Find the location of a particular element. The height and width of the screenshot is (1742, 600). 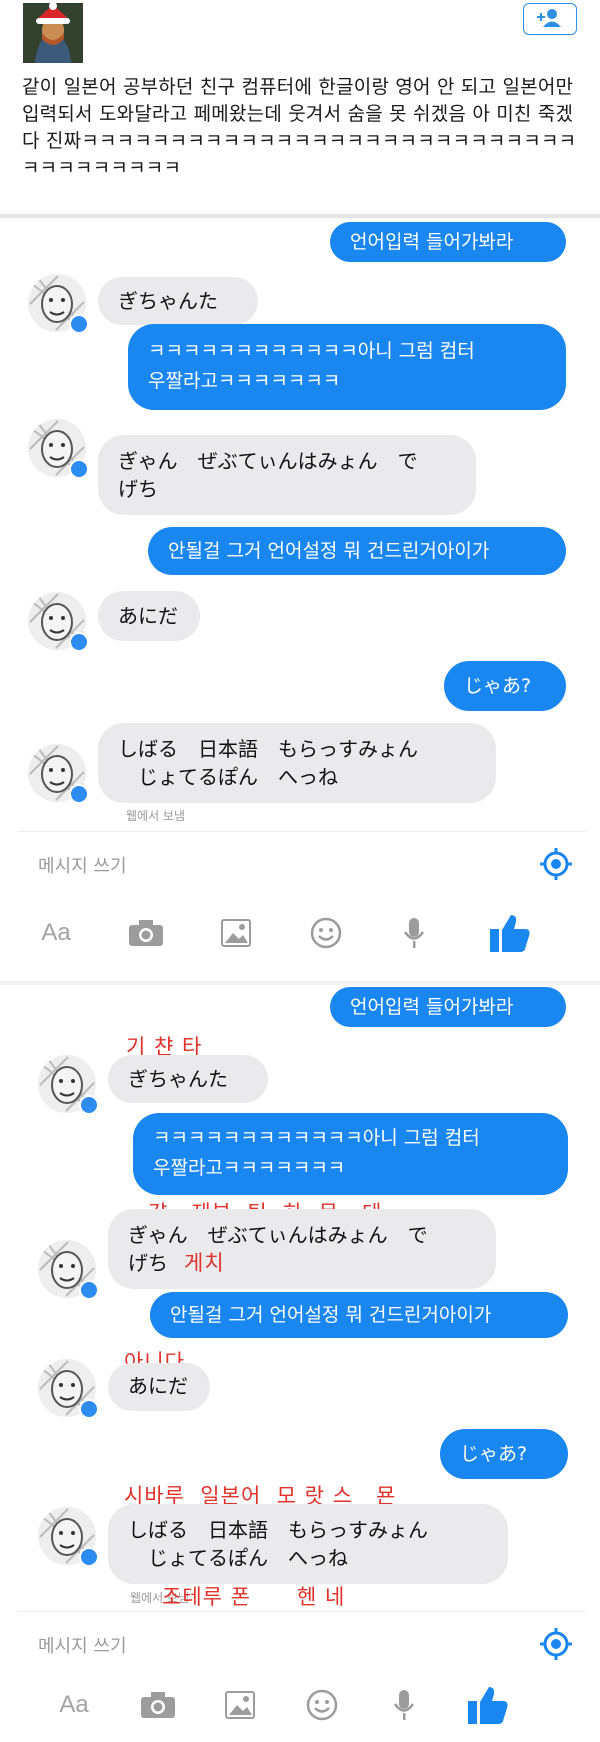

divider is located at coordinates (300, 216).